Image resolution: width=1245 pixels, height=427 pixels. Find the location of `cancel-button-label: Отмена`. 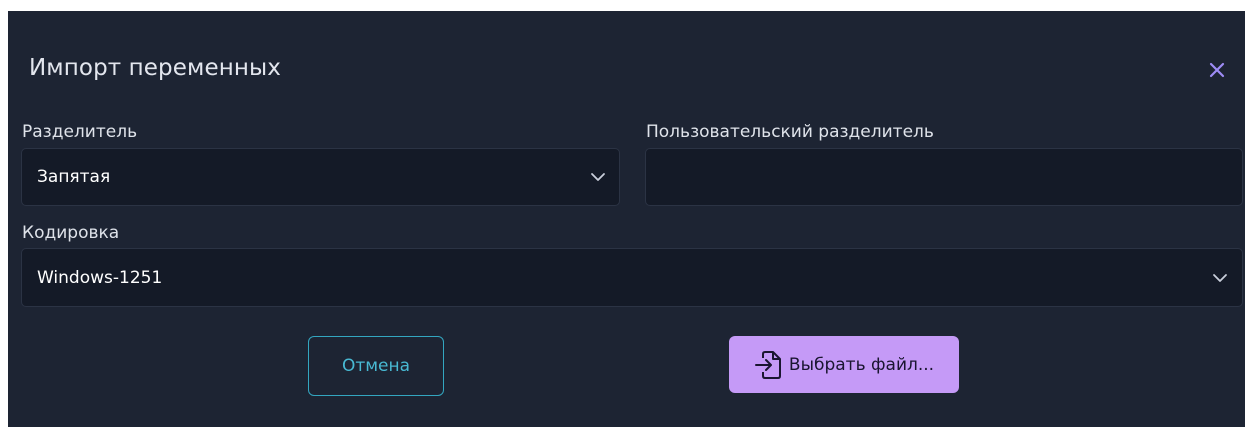

cancel-button-label: Отмена is located at coordinates (376, 366).